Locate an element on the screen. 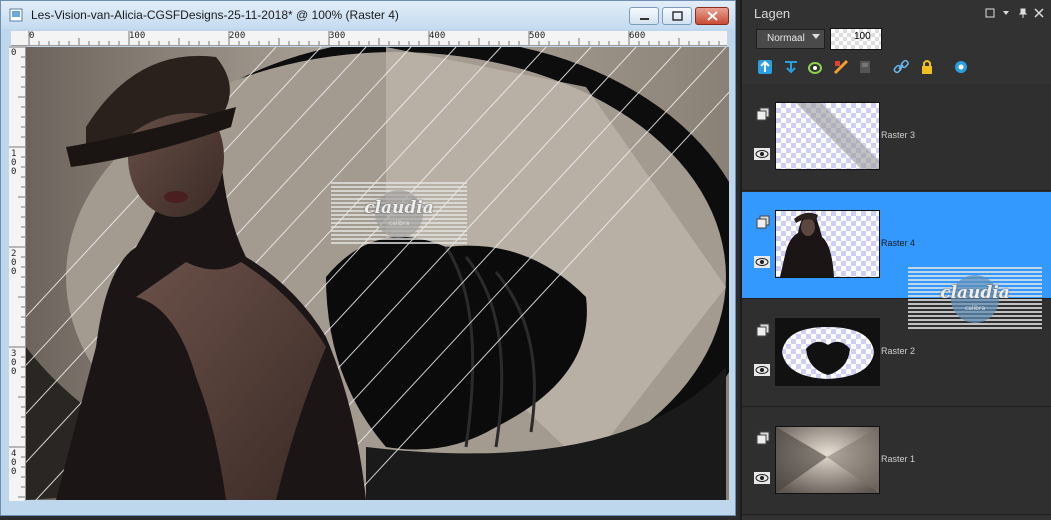  new-raster-layer-icon is located at coordinates (765, 67).